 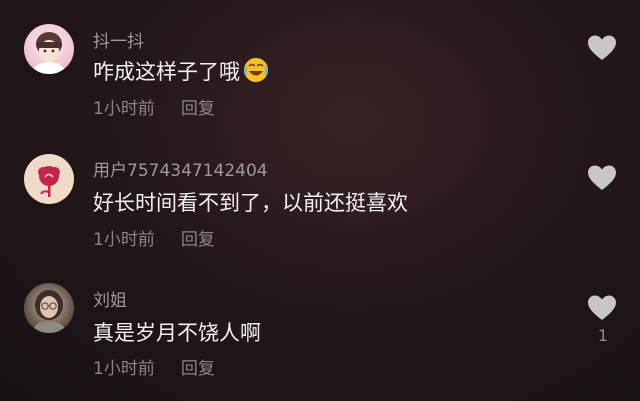 I want to click on username: 刘姐, so click(x=110, y=298).